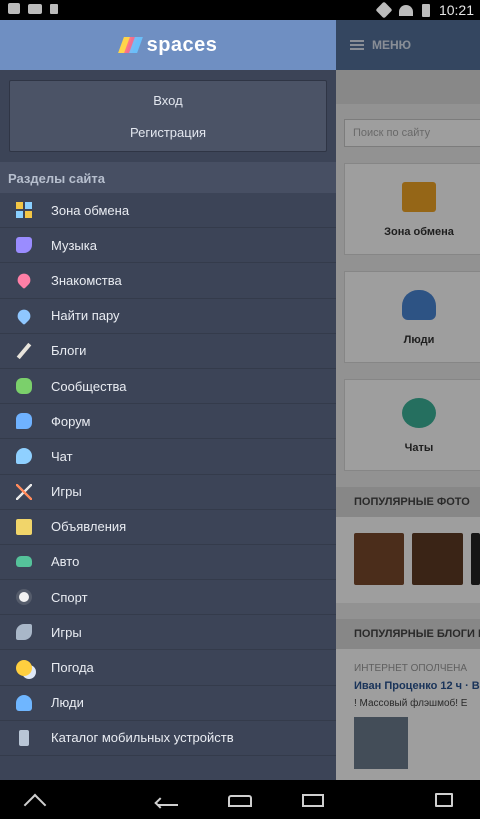  I want to click on brand-name: spaces, so click(182, 44).